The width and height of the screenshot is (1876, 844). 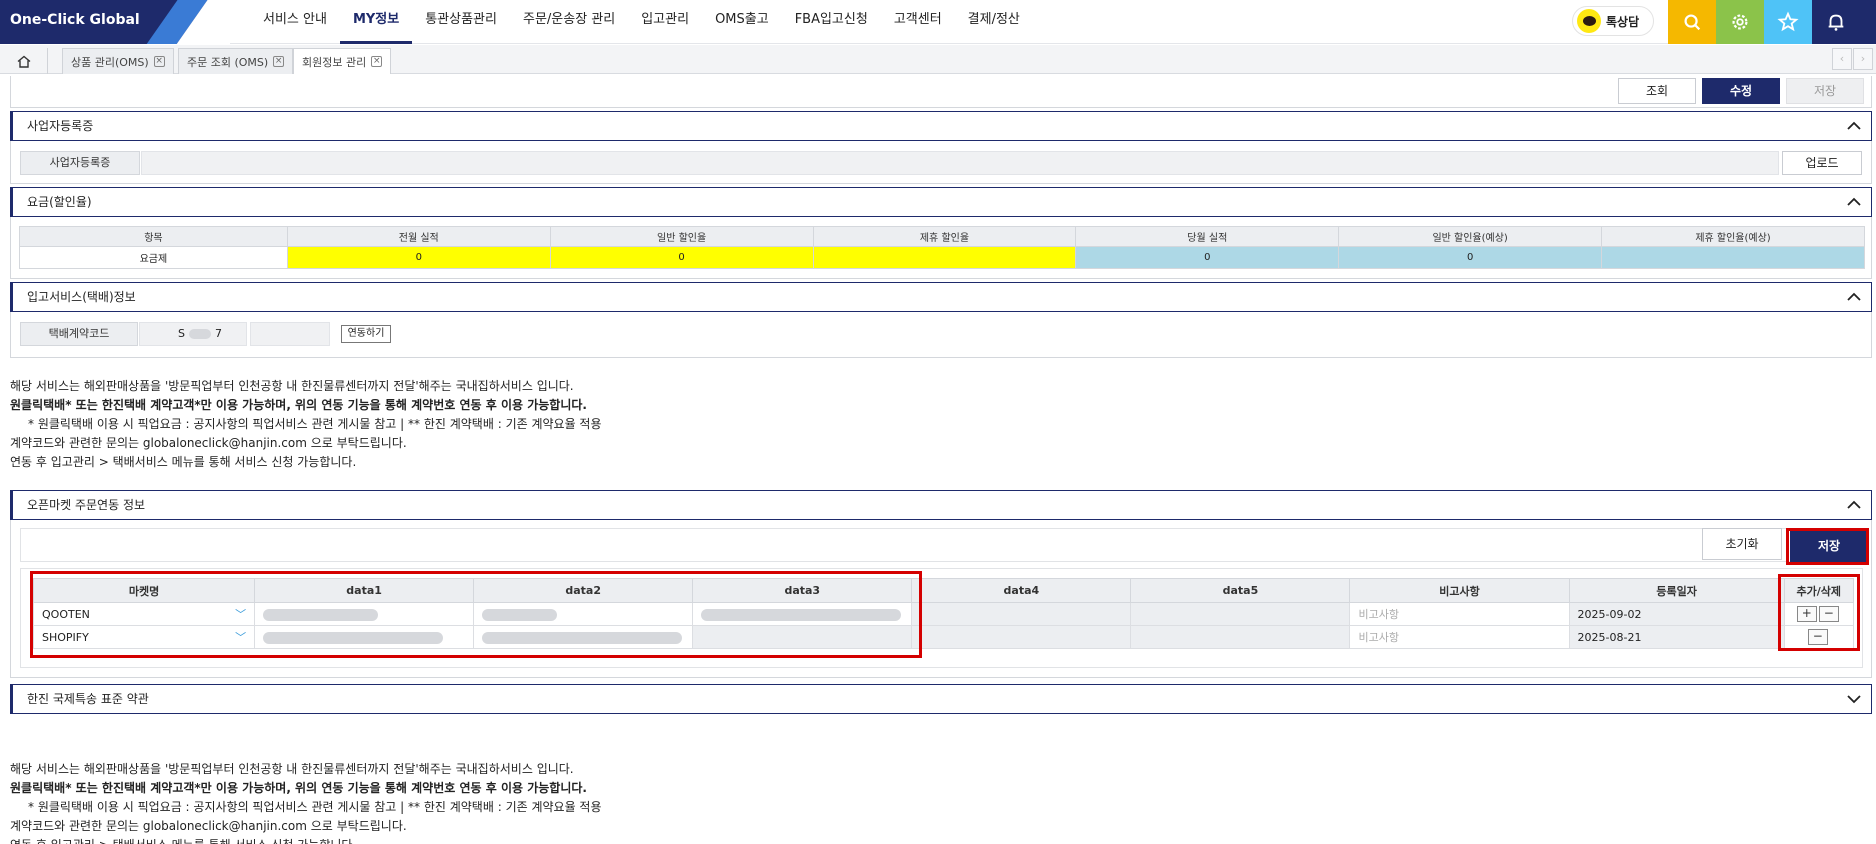 What do you see at coordinates (65, 637) in the screenshot?
I see `market-name: SHOPIFY` at bounding box center [65, 637].